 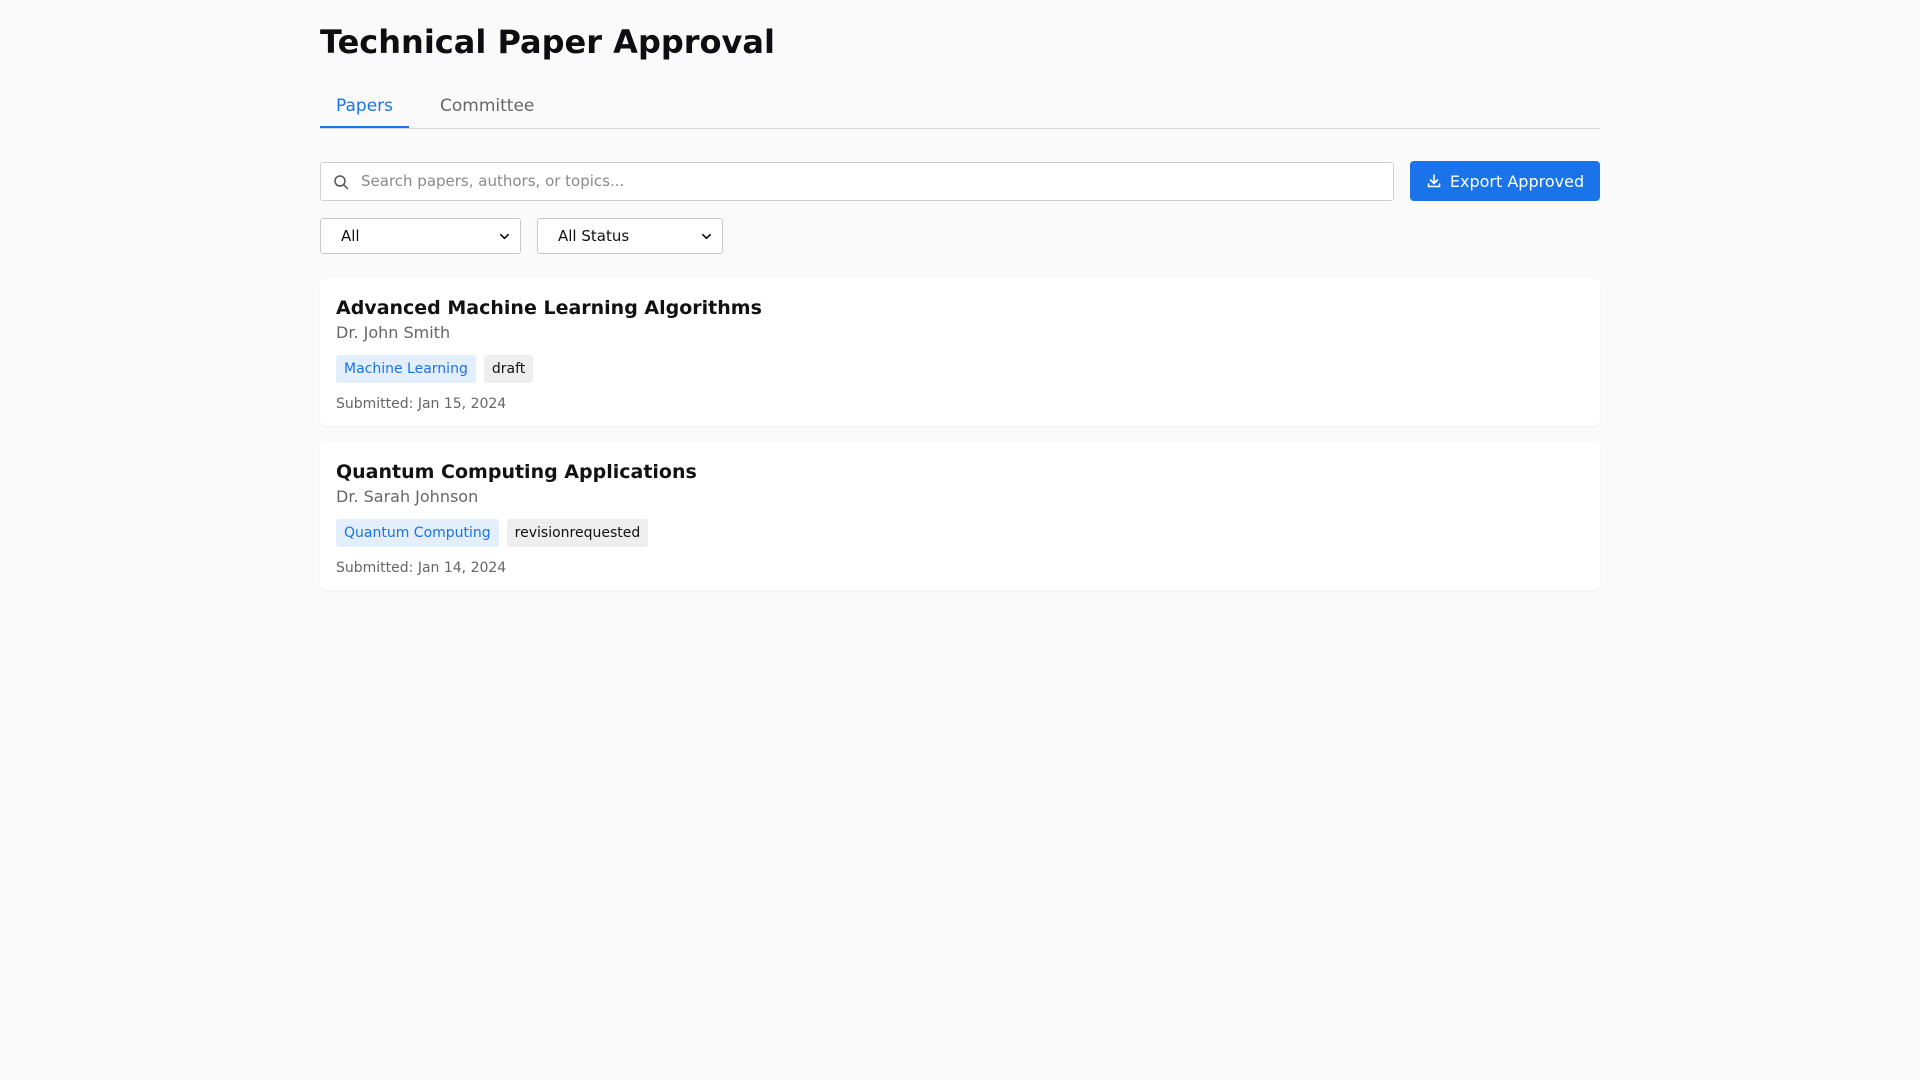 What do you see at coordinates (508, 369) in the screenshot?
I see `status-badge: draft` at bounding box center [508, 369].